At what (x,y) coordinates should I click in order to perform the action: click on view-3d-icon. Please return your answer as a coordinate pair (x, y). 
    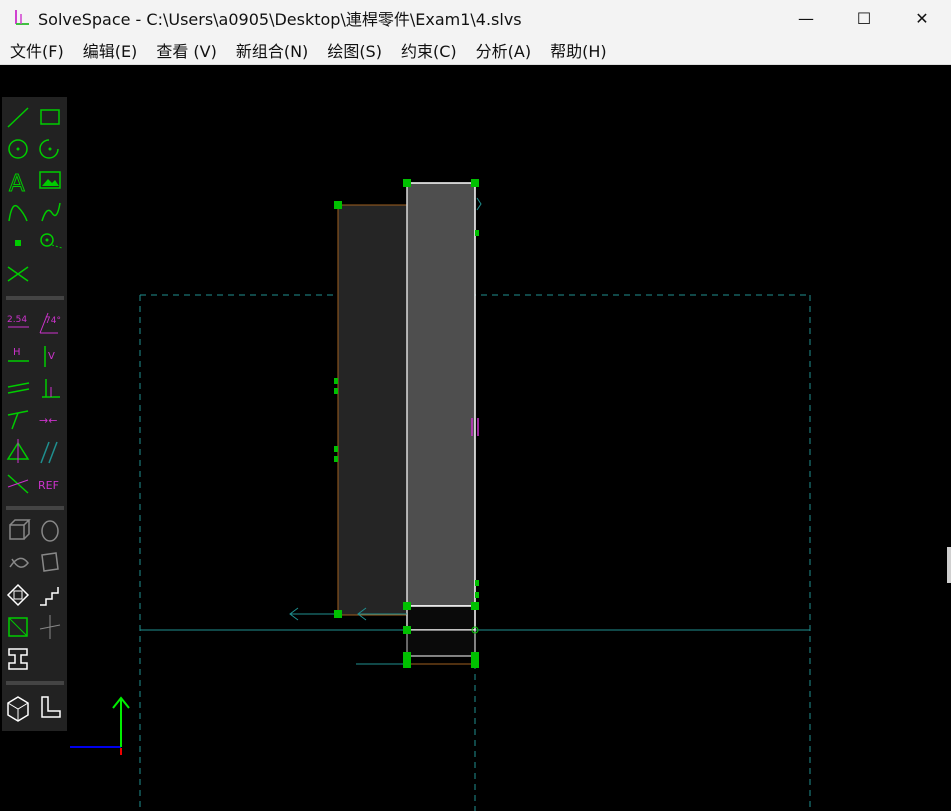
    Looking at the image, I should click on (18, 709).